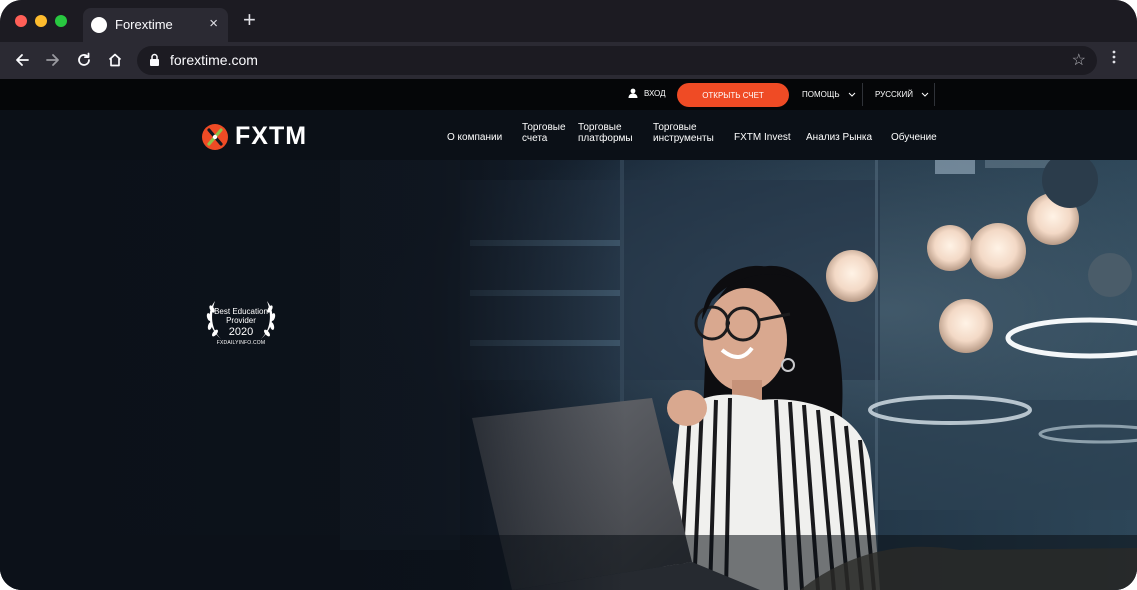 This screenshot has height=590, width=1137. Describe the element at coordinates (633, 93) in the screenshot. I see `user-icon` at that location.